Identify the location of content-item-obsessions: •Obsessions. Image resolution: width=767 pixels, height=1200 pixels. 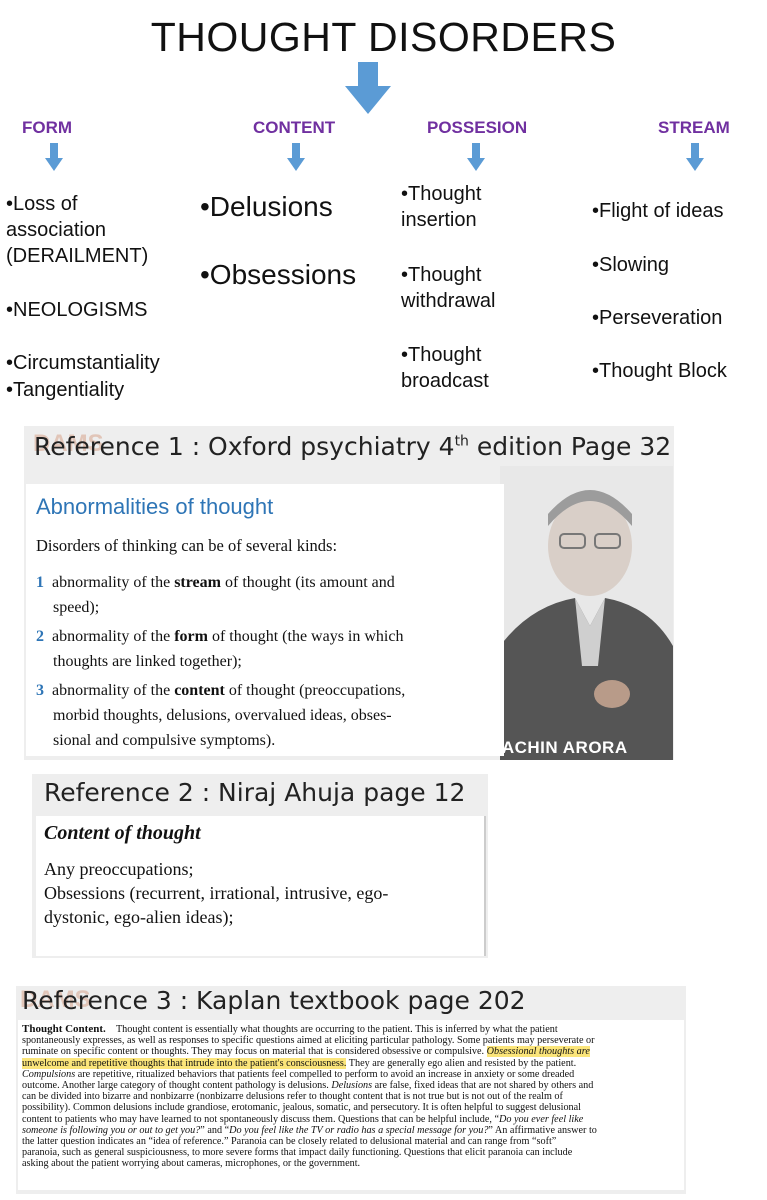
(278, 274).